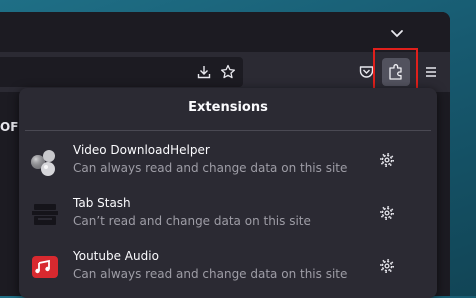 This screenshot has width=476, height=298. What do you see at coordinates (45, 161) in the screenshot?
I see `video-downloadhelper-icon` at bounding box center [45, 161].